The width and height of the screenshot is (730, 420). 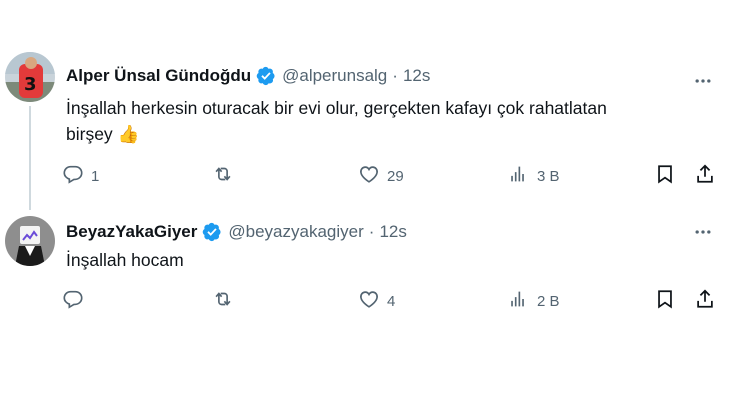 I want to click on action-bar: 1 29 3 B, so click(x=392, y=176).